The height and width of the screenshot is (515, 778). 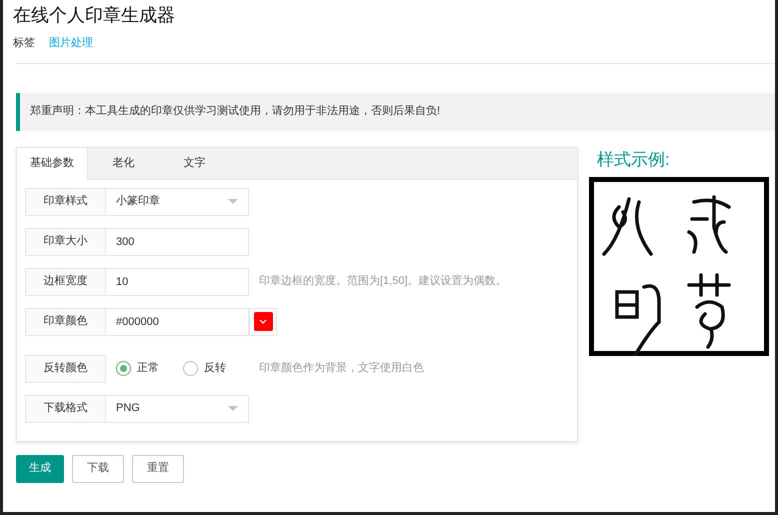 I want to click on tag-label: 标签, so click(x=24, y=43).